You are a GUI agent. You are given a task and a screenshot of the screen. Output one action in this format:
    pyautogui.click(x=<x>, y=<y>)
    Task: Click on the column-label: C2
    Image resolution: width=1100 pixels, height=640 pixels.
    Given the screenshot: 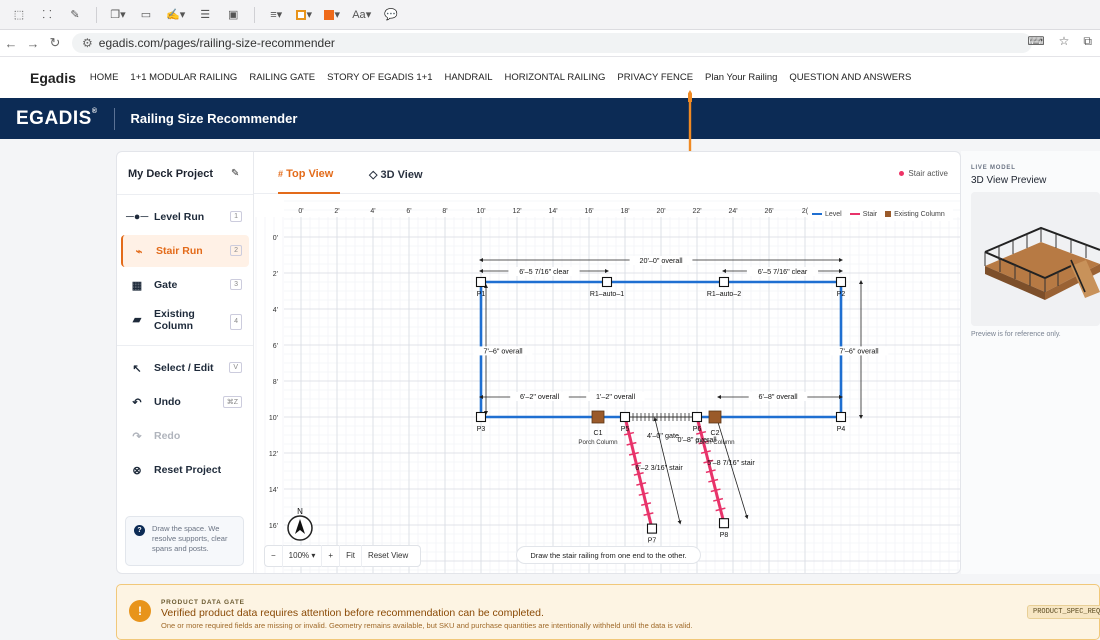 What is the action you would take?
    pyautogui.click(x=715, y=433)
    